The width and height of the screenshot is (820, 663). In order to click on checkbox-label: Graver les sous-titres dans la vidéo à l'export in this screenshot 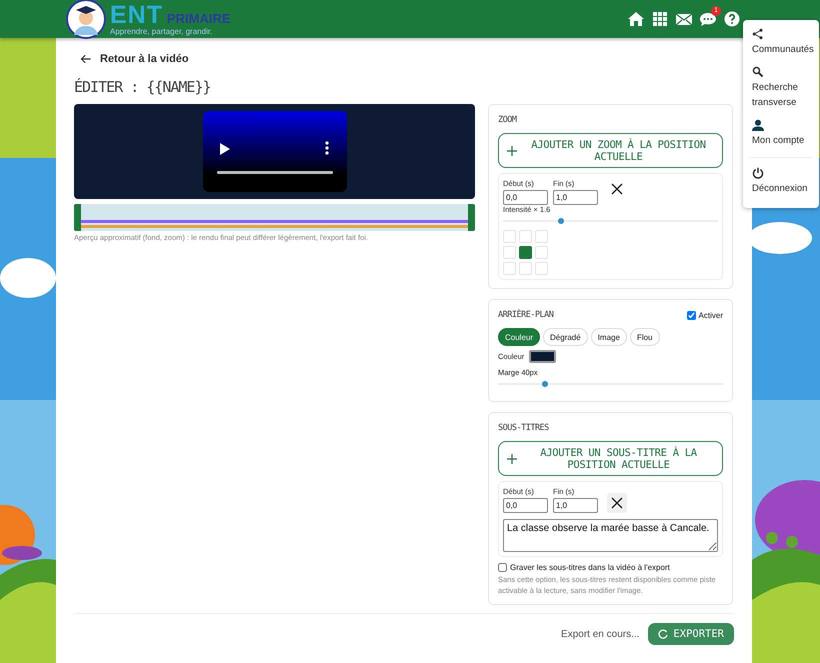, I will do `click(590, 567)`.